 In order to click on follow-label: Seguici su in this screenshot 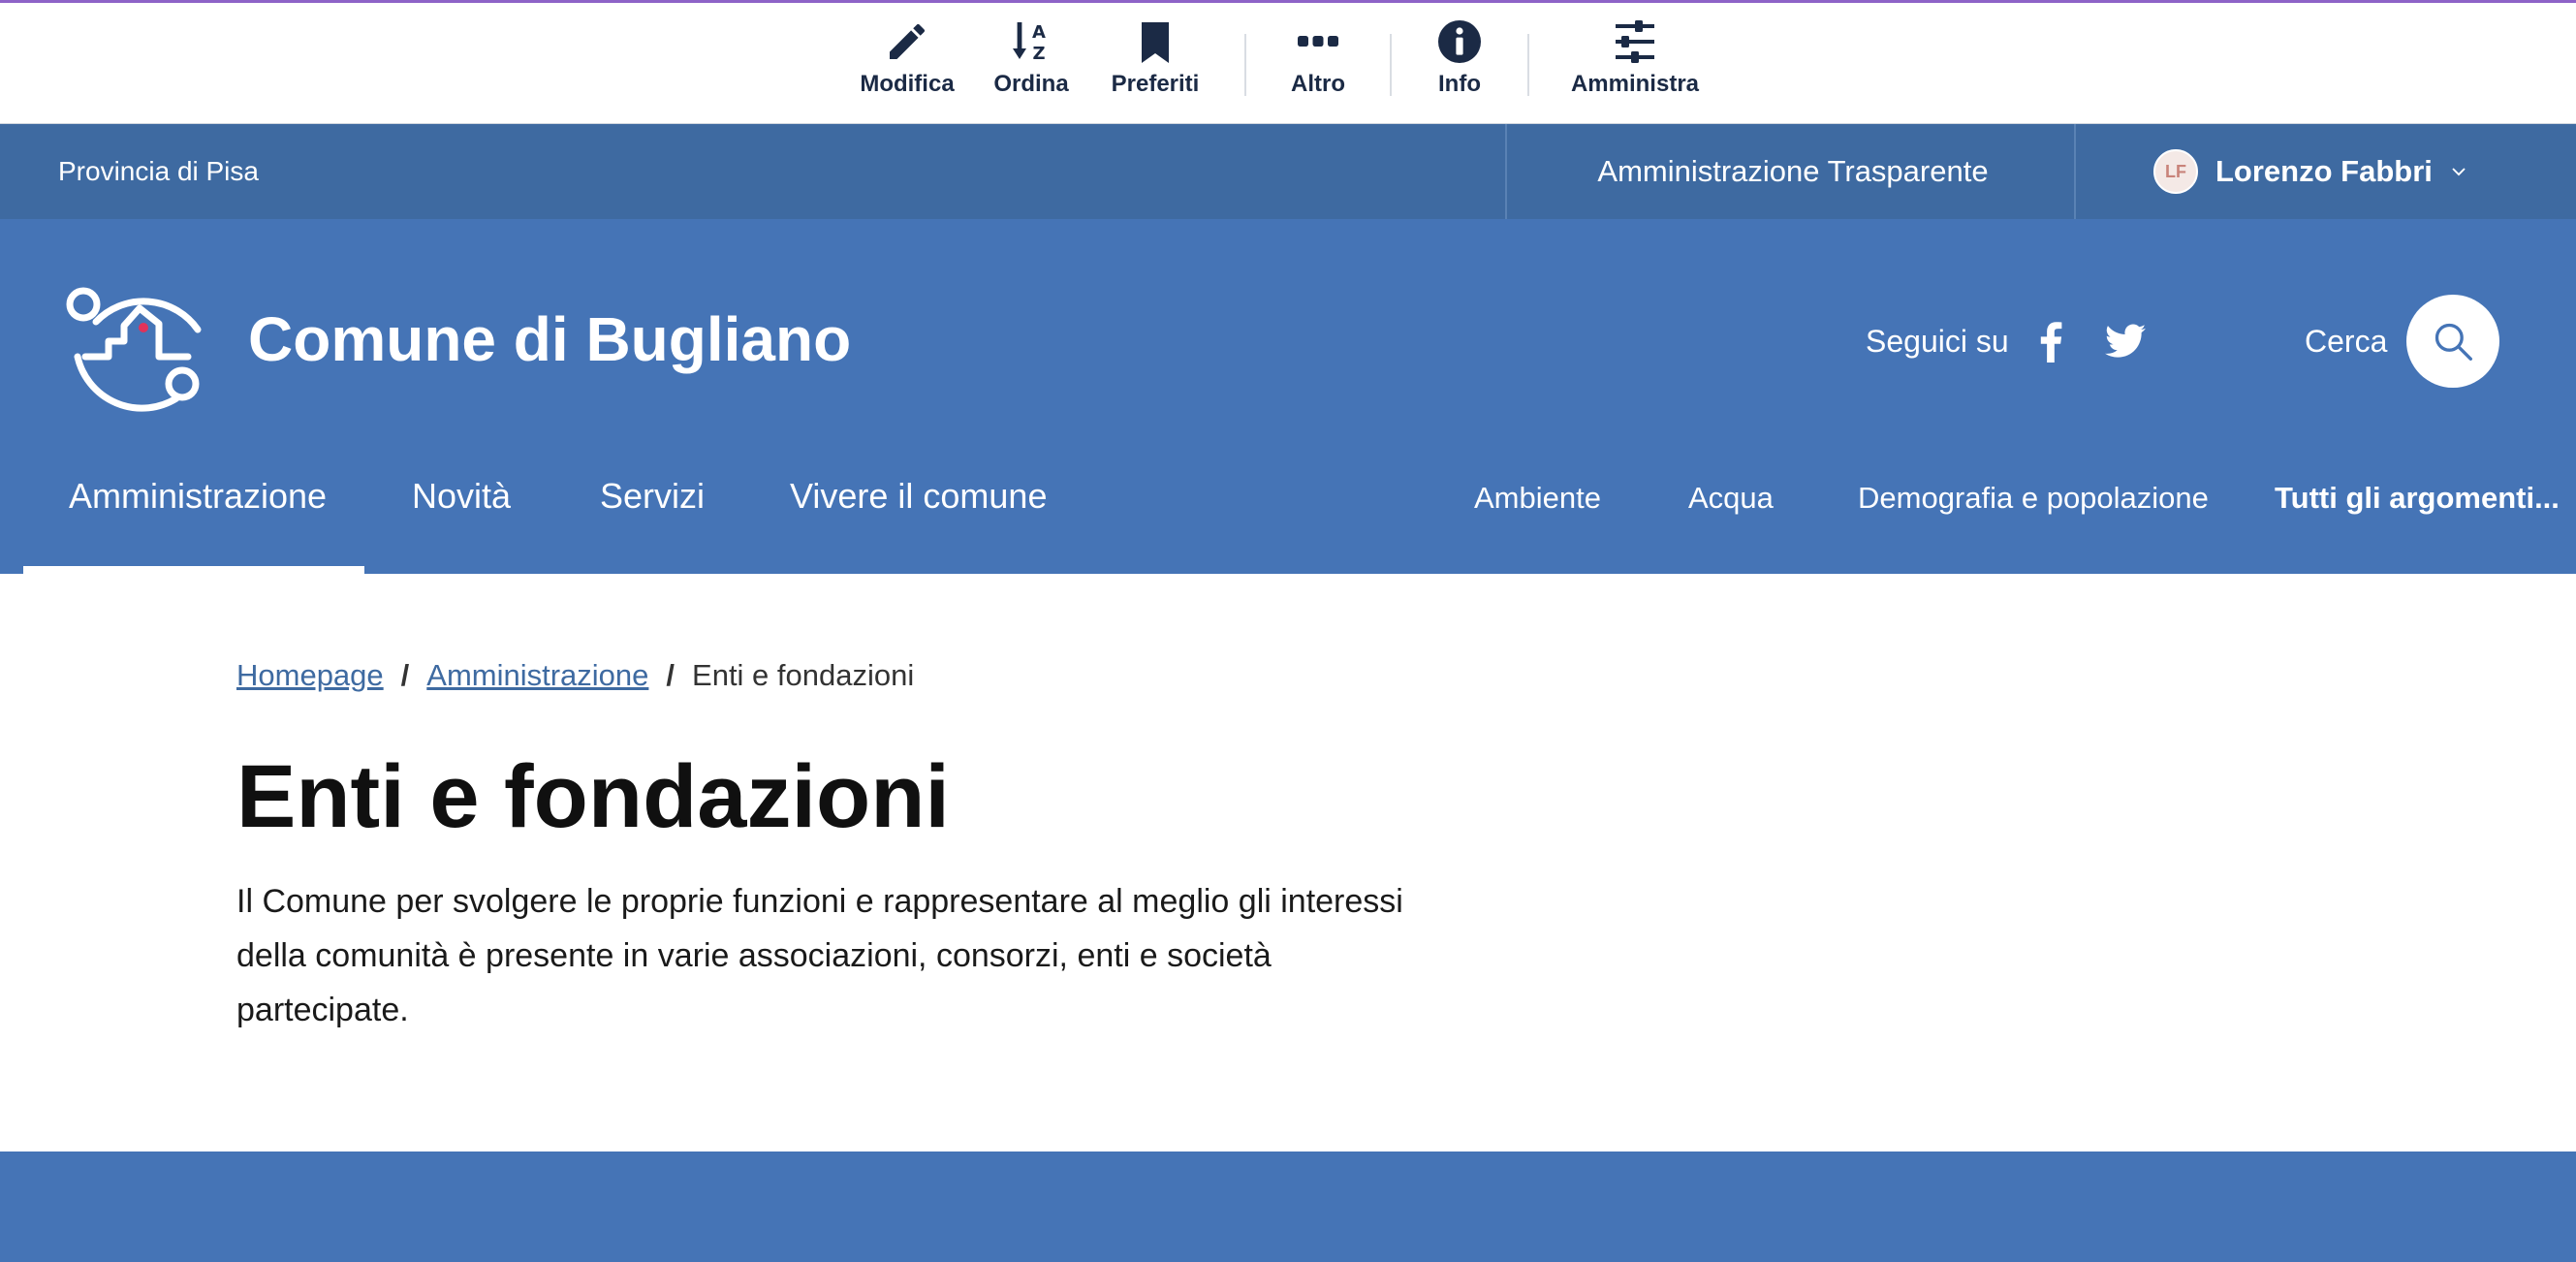, I will do `click(1937, 341)`.